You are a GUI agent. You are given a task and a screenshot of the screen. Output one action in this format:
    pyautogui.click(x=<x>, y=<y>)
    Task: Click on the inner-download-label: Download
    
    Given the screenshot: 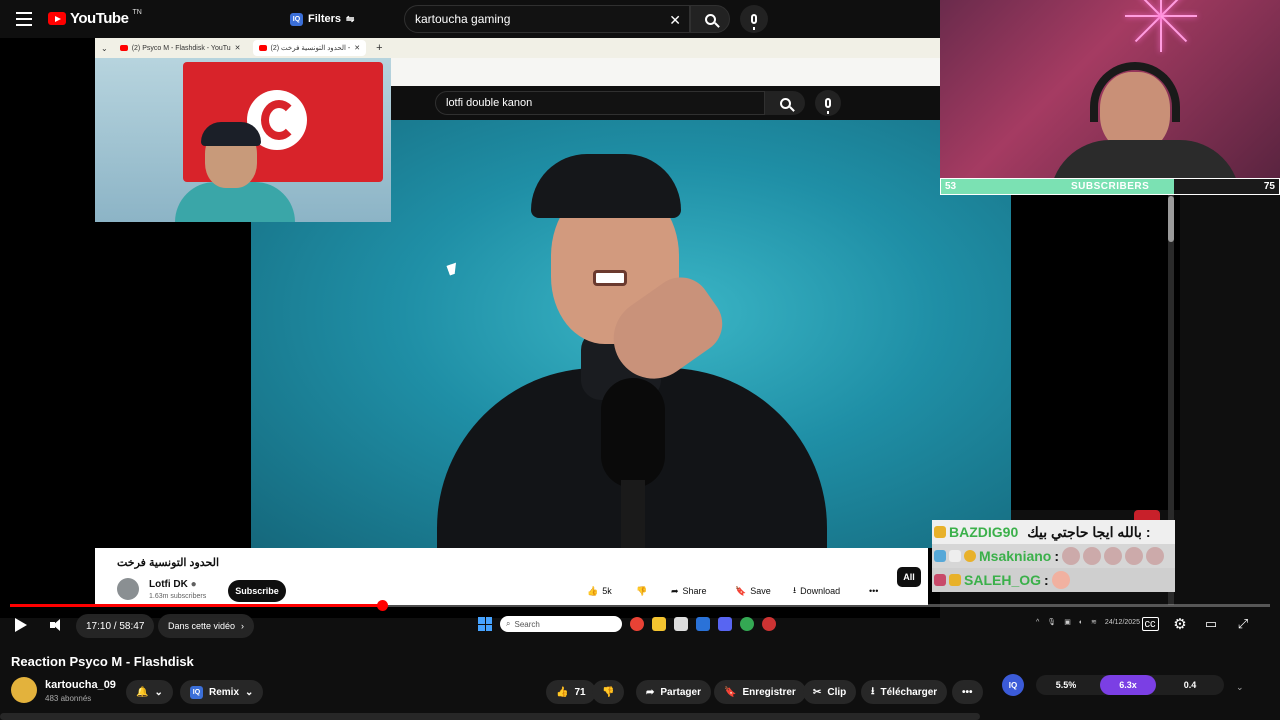 What is the action you would take?
    pyautogui.click(x=820, y=591)
    